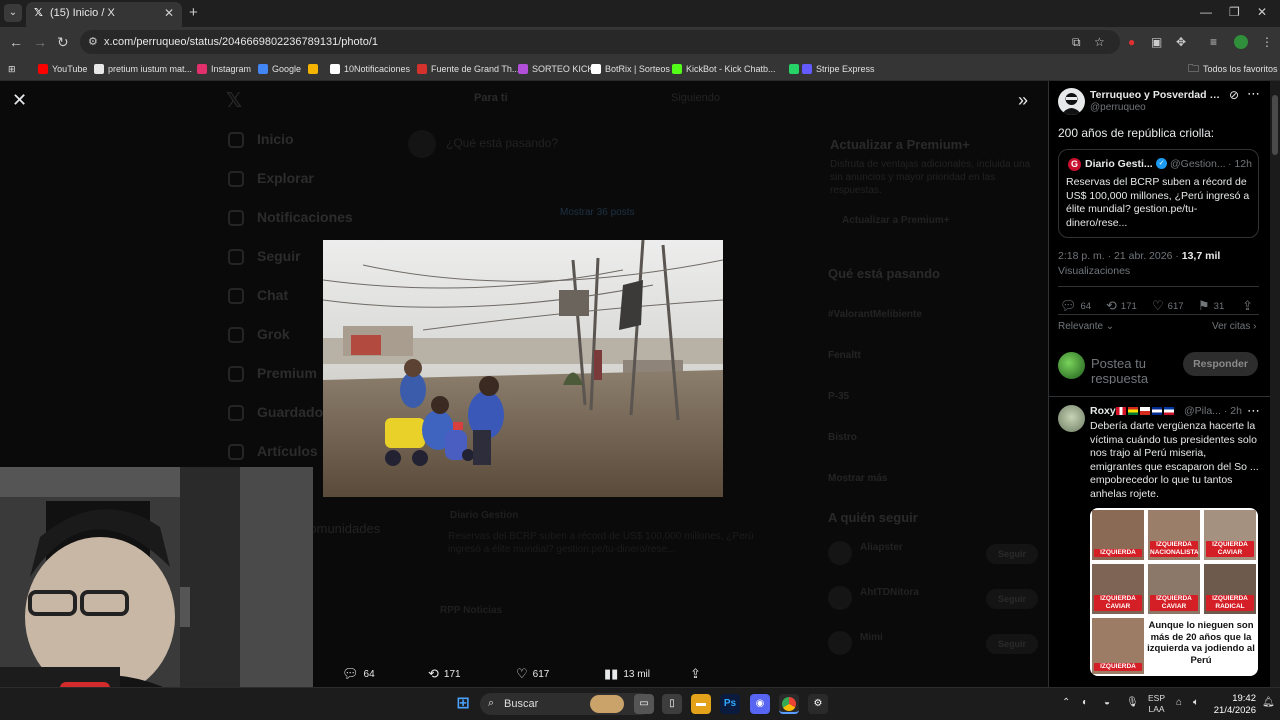 This screenshot has height=720, width=1280. I want to click on tweet-photo, so click(523, 368).